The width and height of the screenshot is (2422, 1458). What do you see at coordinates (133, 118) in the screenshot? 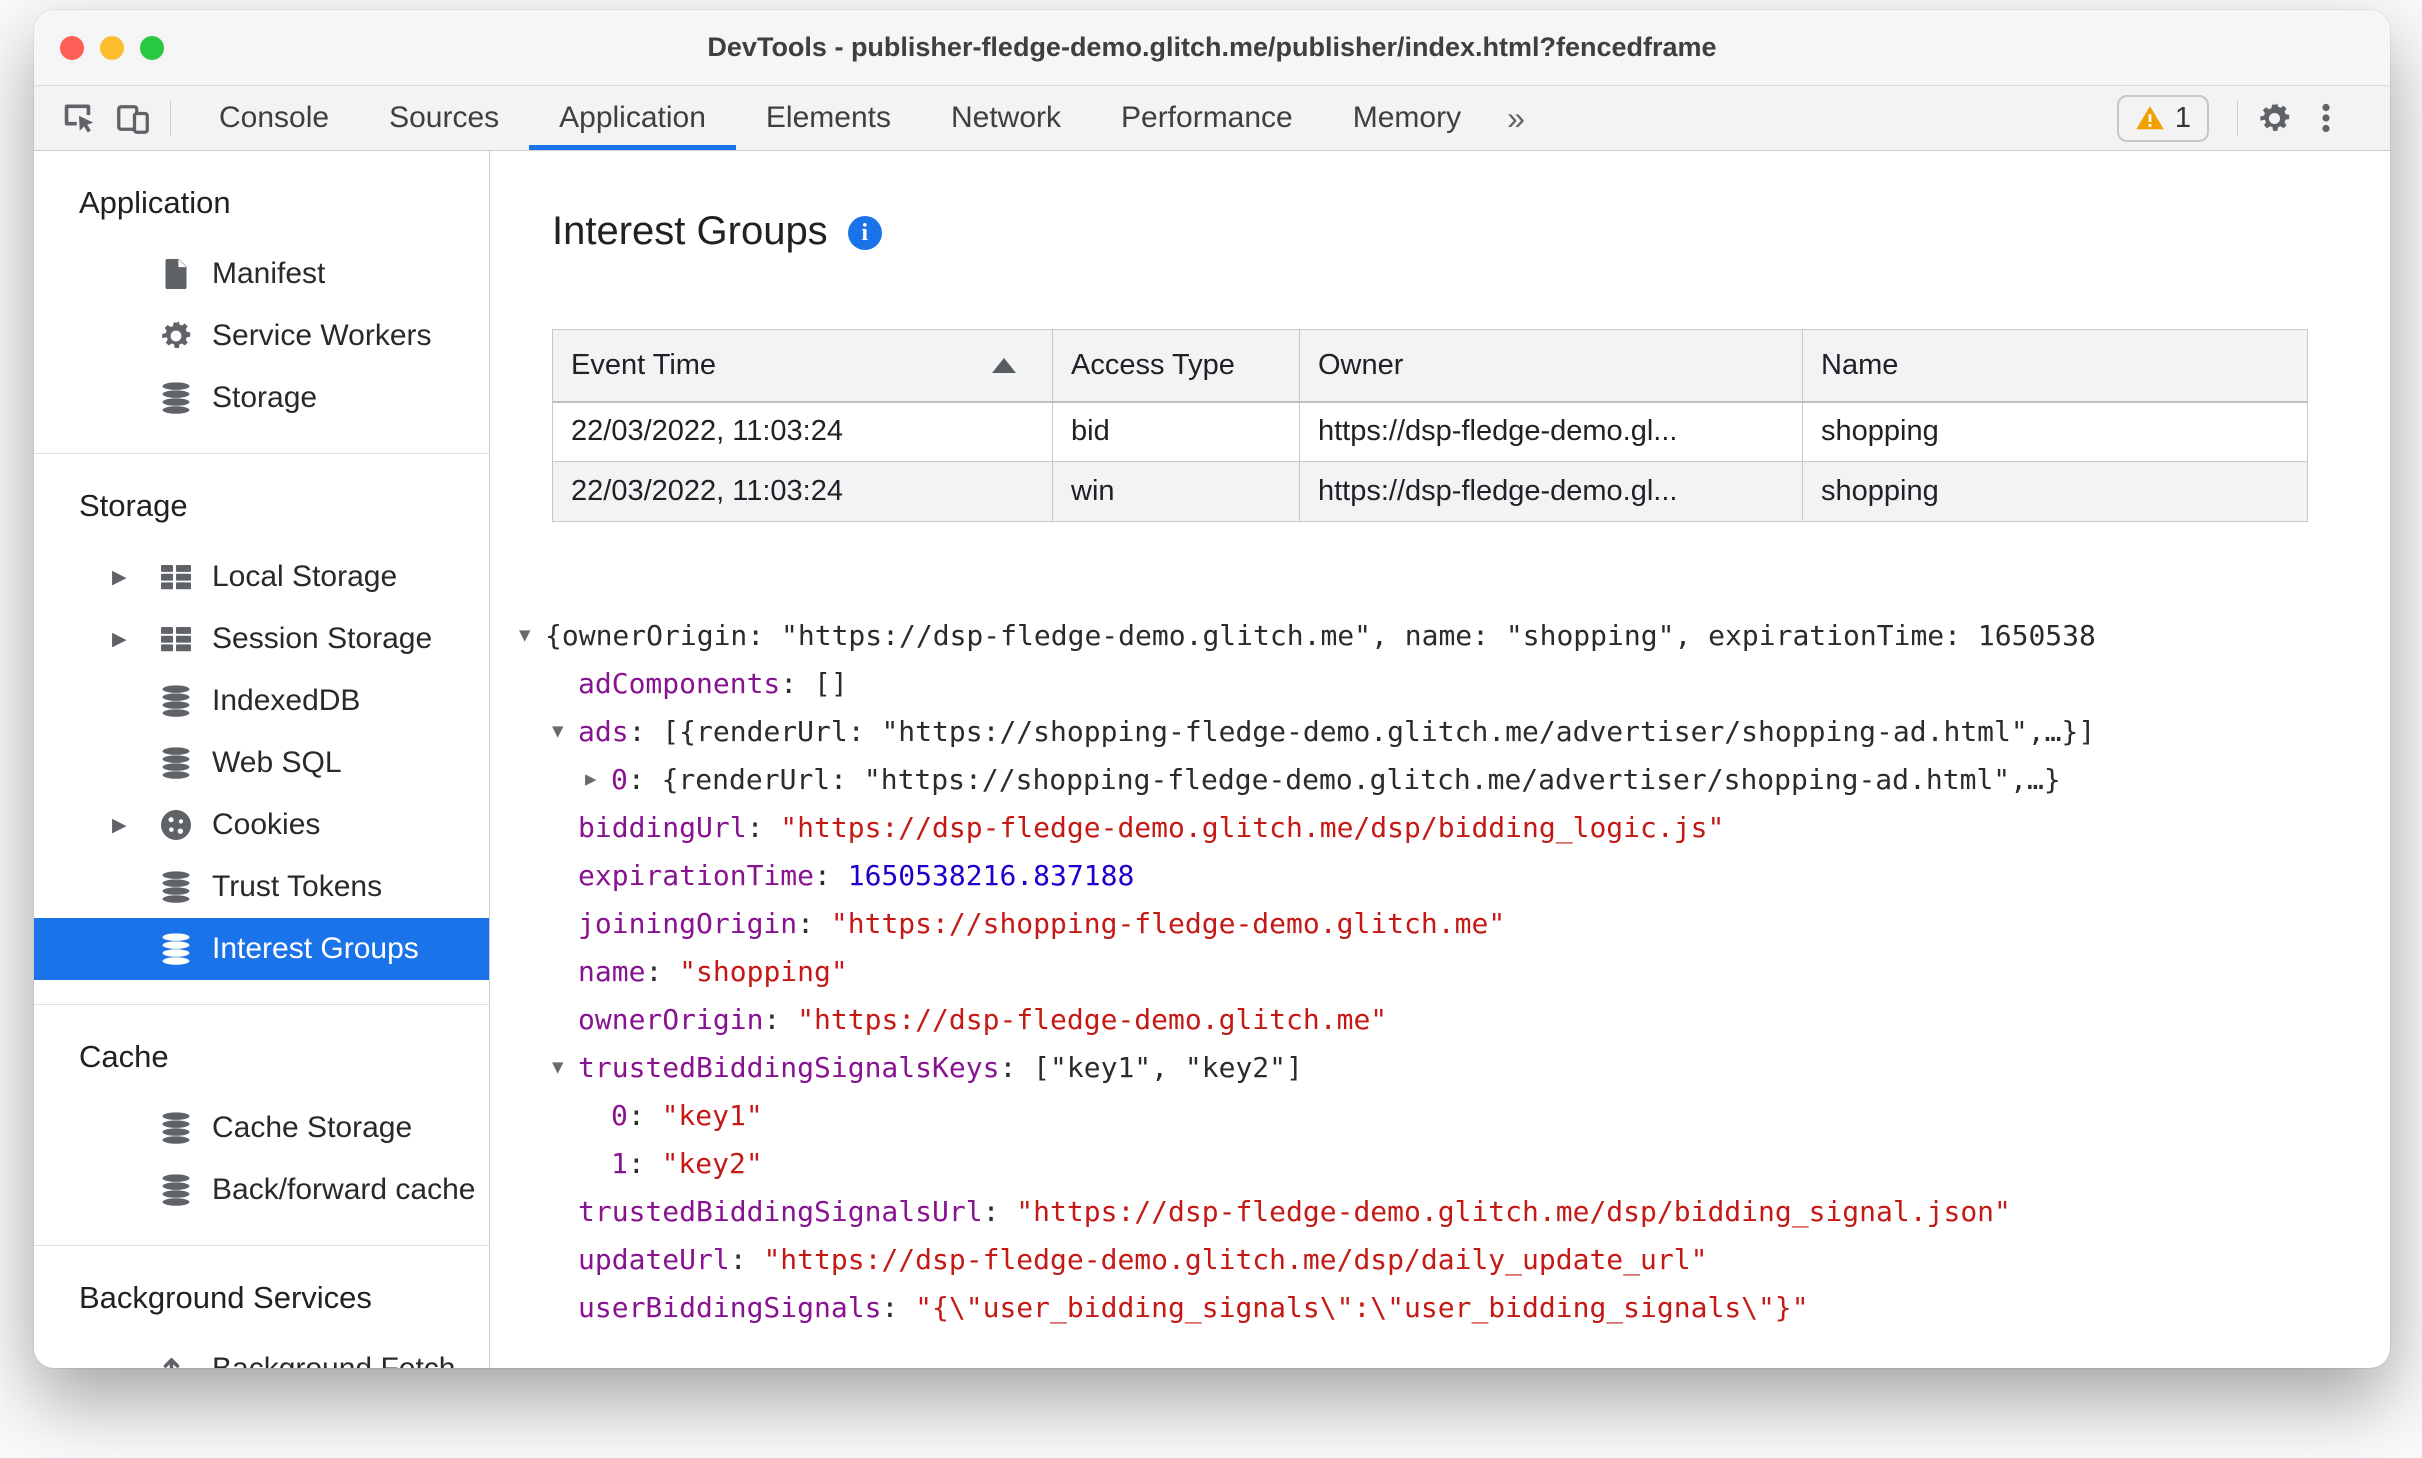
I see `device-toolbar-button` at bounding box center [133, 118].